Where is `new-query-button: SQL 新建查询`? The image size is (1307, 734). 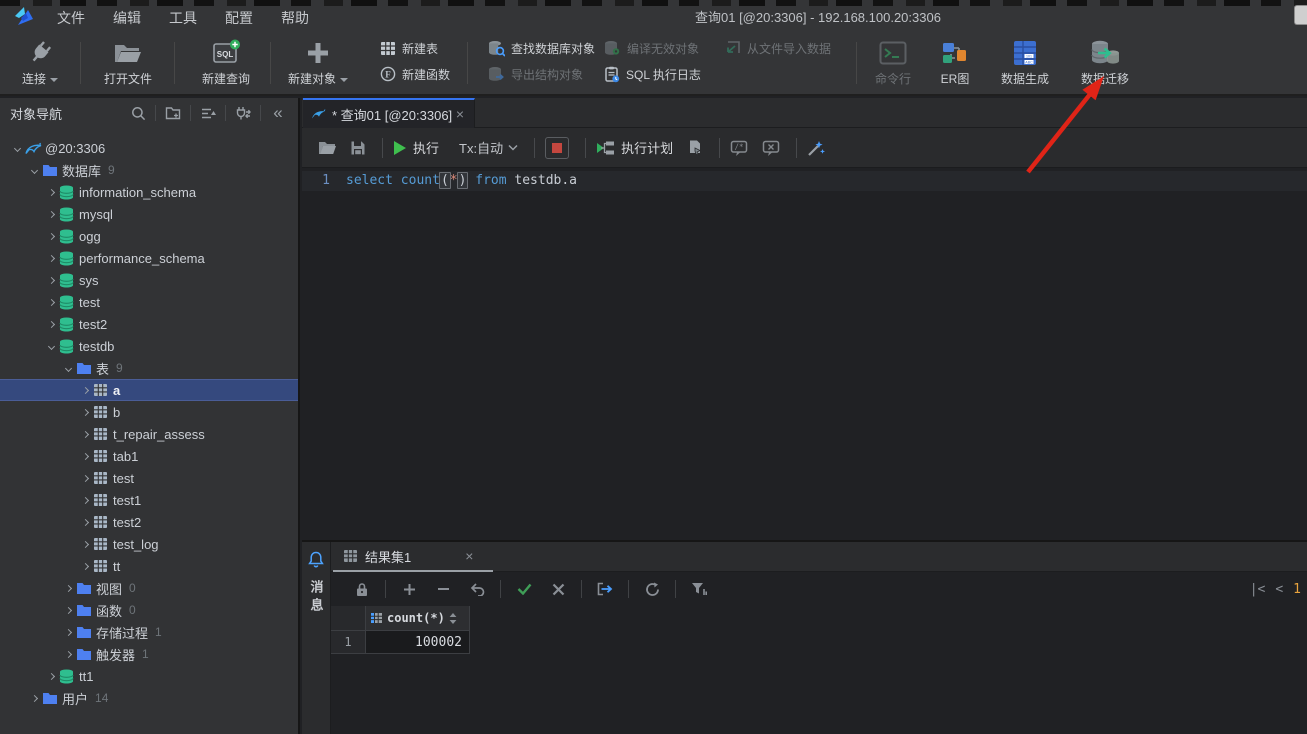
new-query-button: SQL 新建查询 is located at coordinates (226, 61).